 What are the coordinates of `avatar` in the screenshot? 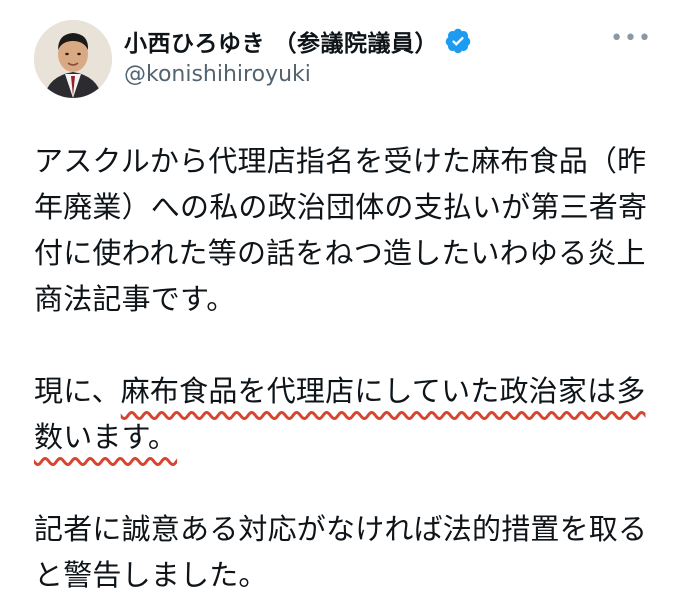 It's located at (73, 59).